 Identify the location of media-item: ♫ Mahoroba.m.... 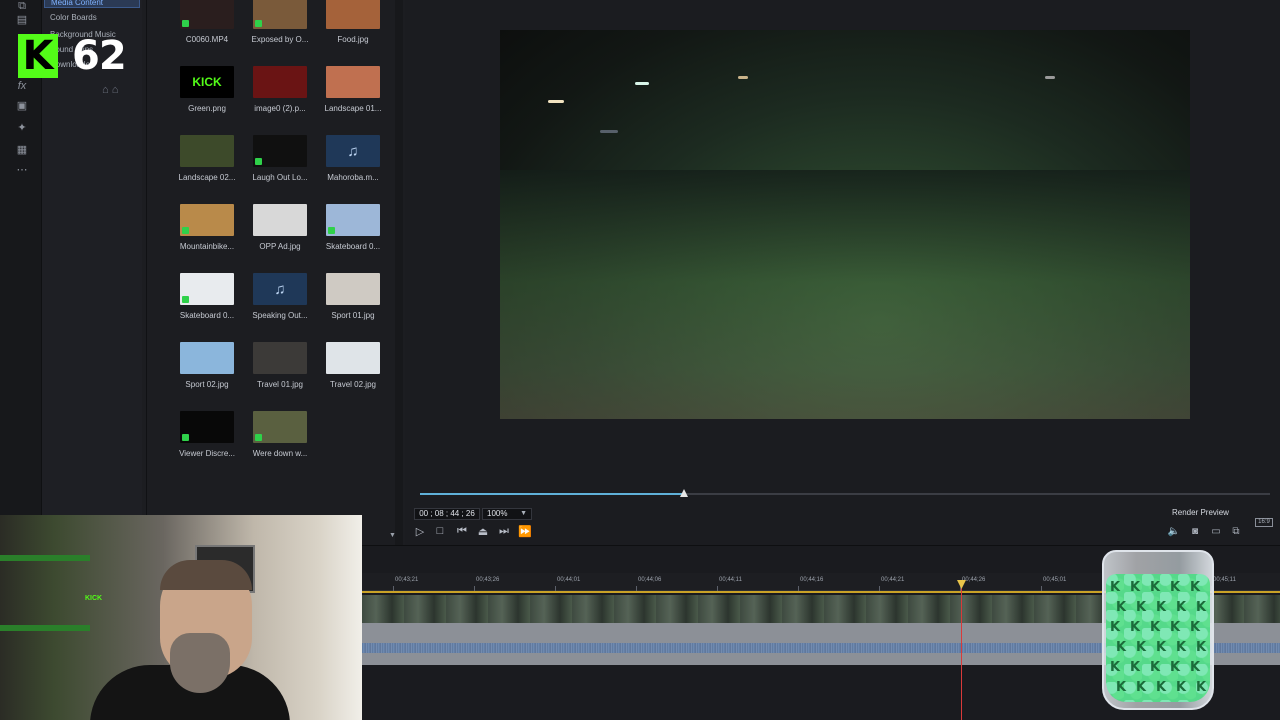
(353, 166).